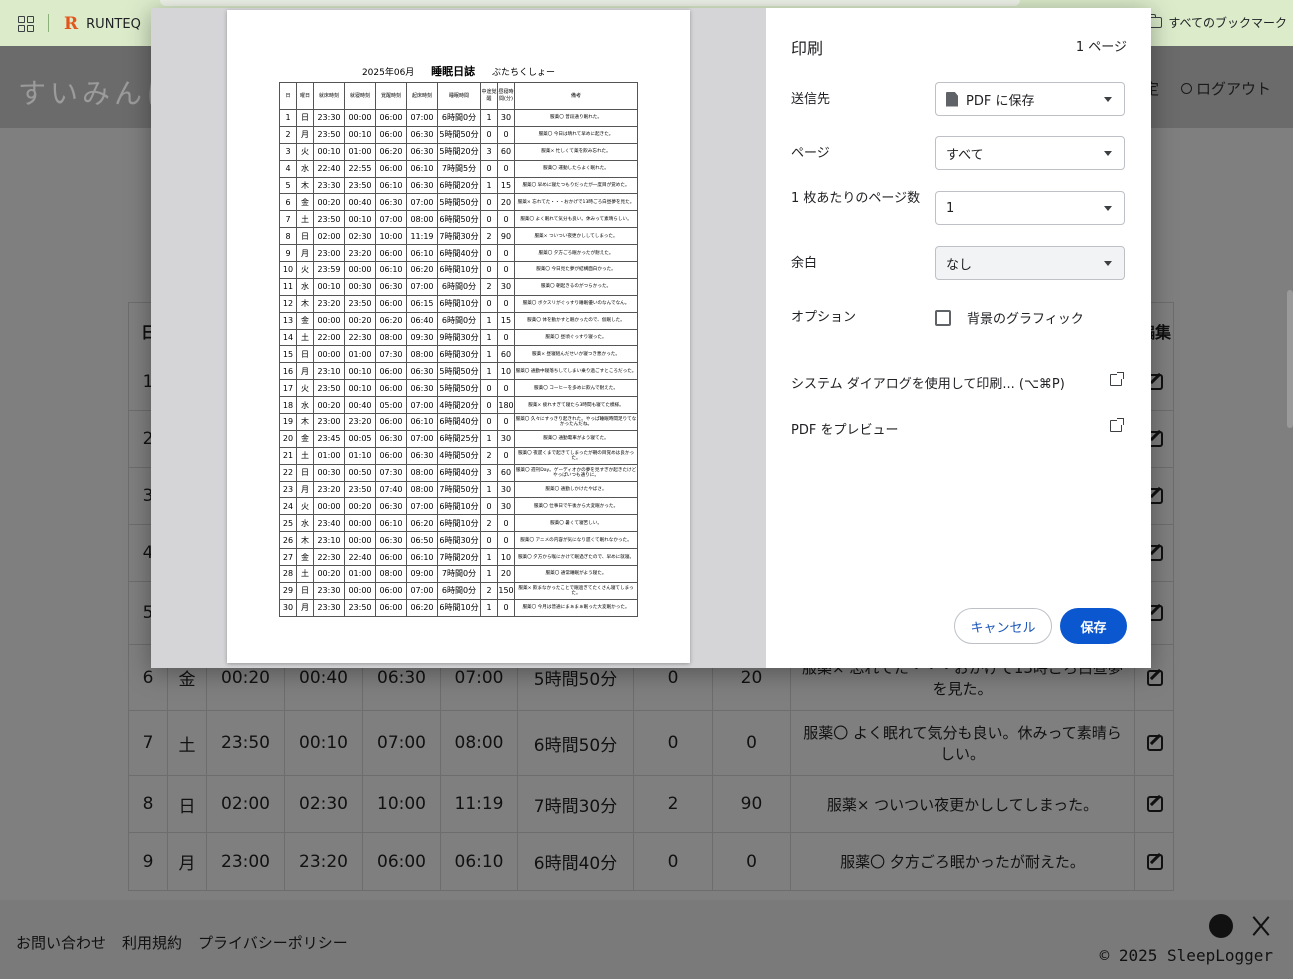 Image resolution: width=1293 pixels, height=979 pixels. I want to click on doc-cell: 00:20, so click(360, 506).